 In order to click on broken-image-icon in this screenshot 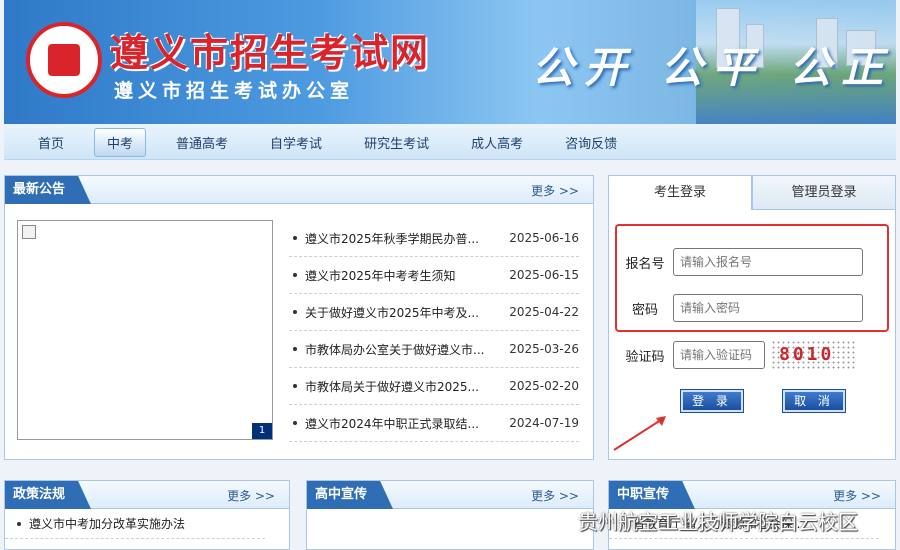, I will do `click(29, 232)`.